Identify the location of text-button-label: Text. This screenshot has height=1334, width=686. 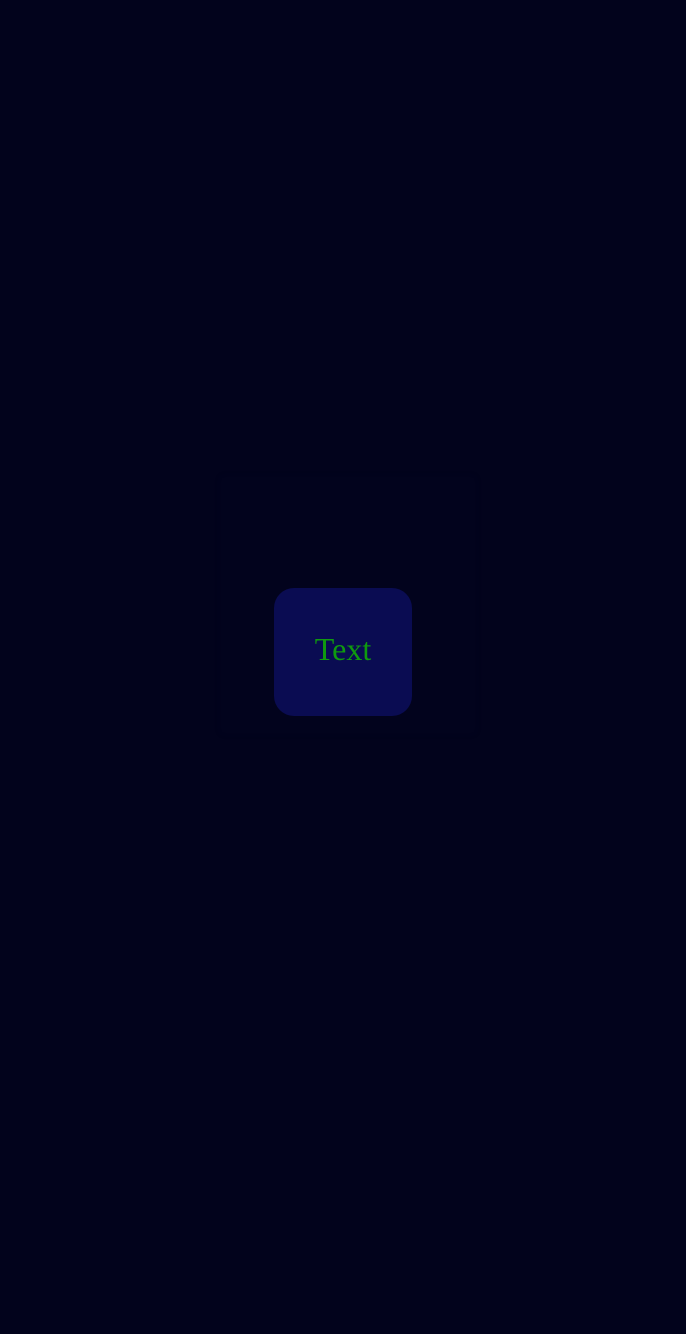
(343, 649).